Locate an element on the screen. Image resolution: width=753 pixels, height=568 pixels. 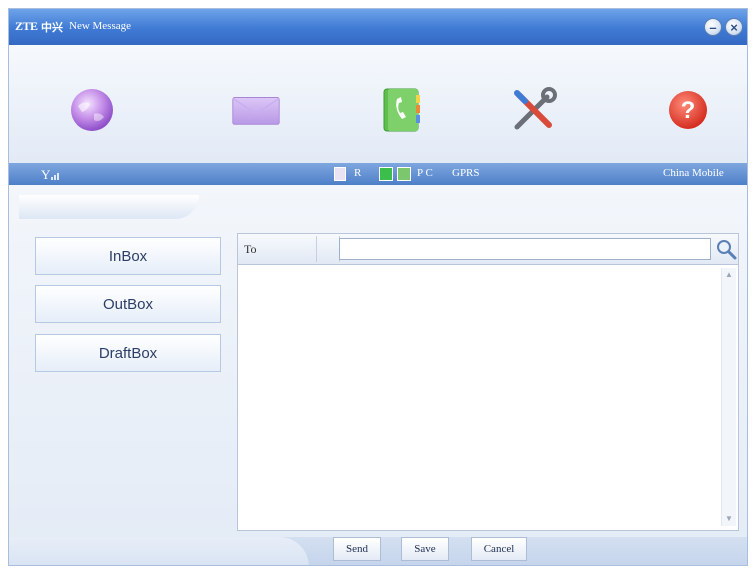
signal-icon: Y is located at coordinates (50, 174).